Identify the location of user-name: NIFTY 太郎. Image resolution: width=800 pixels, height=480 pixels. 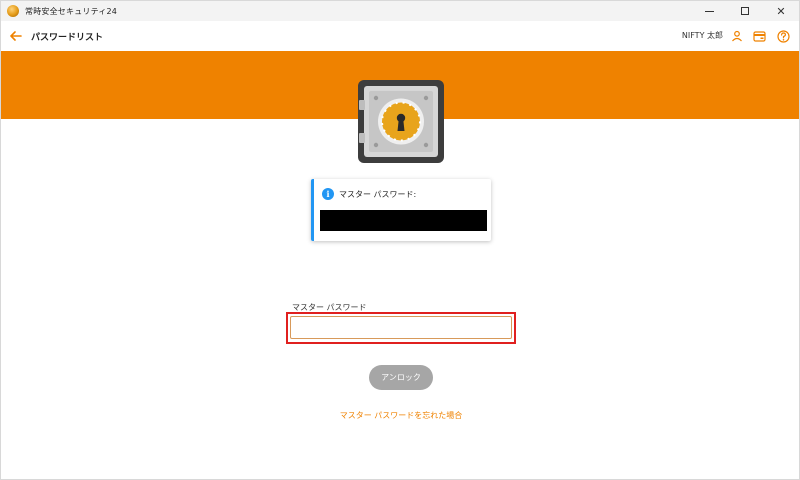
(702, 35).